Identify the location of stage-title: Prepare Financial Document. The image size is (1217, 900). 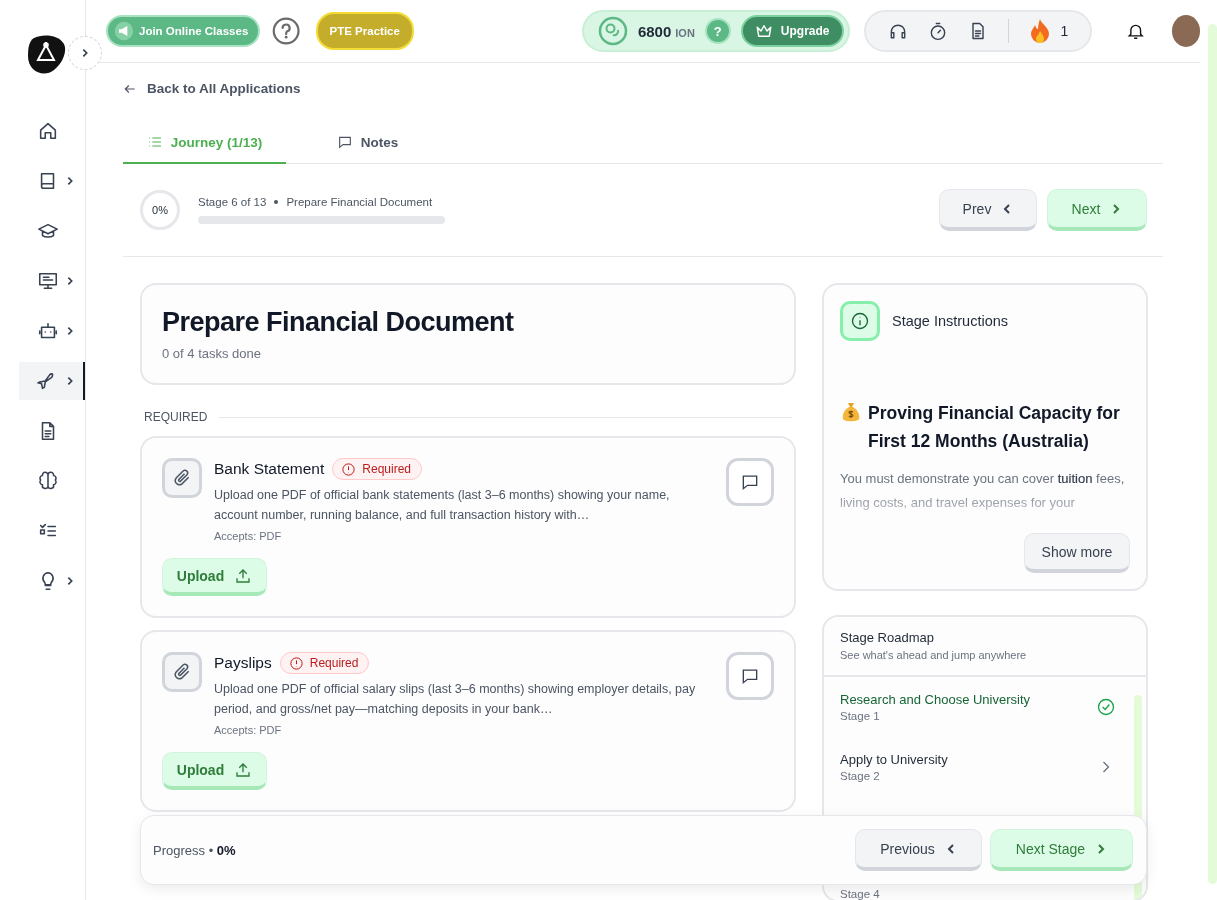
(338, 322).